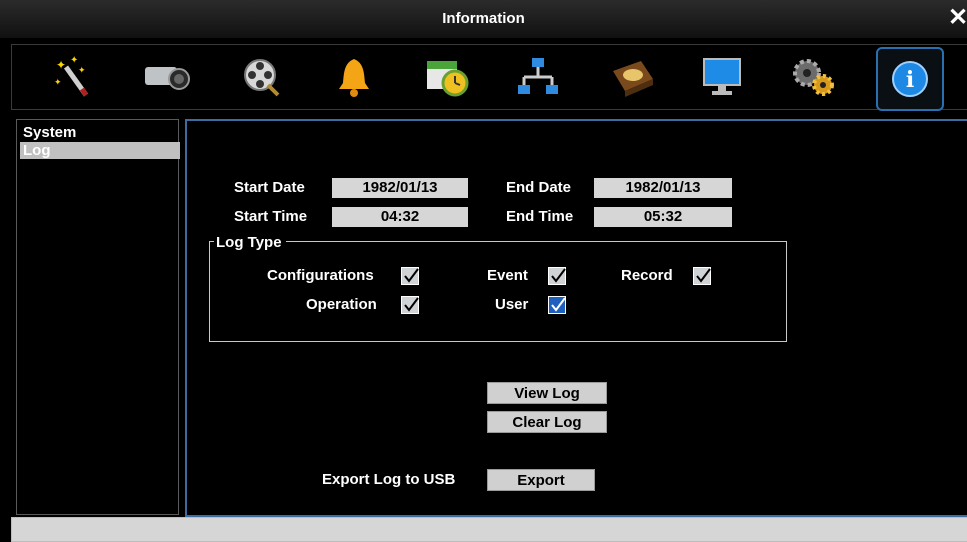 The image size is (967, 542). I want to click on event-checkbox, so click(557, 276).